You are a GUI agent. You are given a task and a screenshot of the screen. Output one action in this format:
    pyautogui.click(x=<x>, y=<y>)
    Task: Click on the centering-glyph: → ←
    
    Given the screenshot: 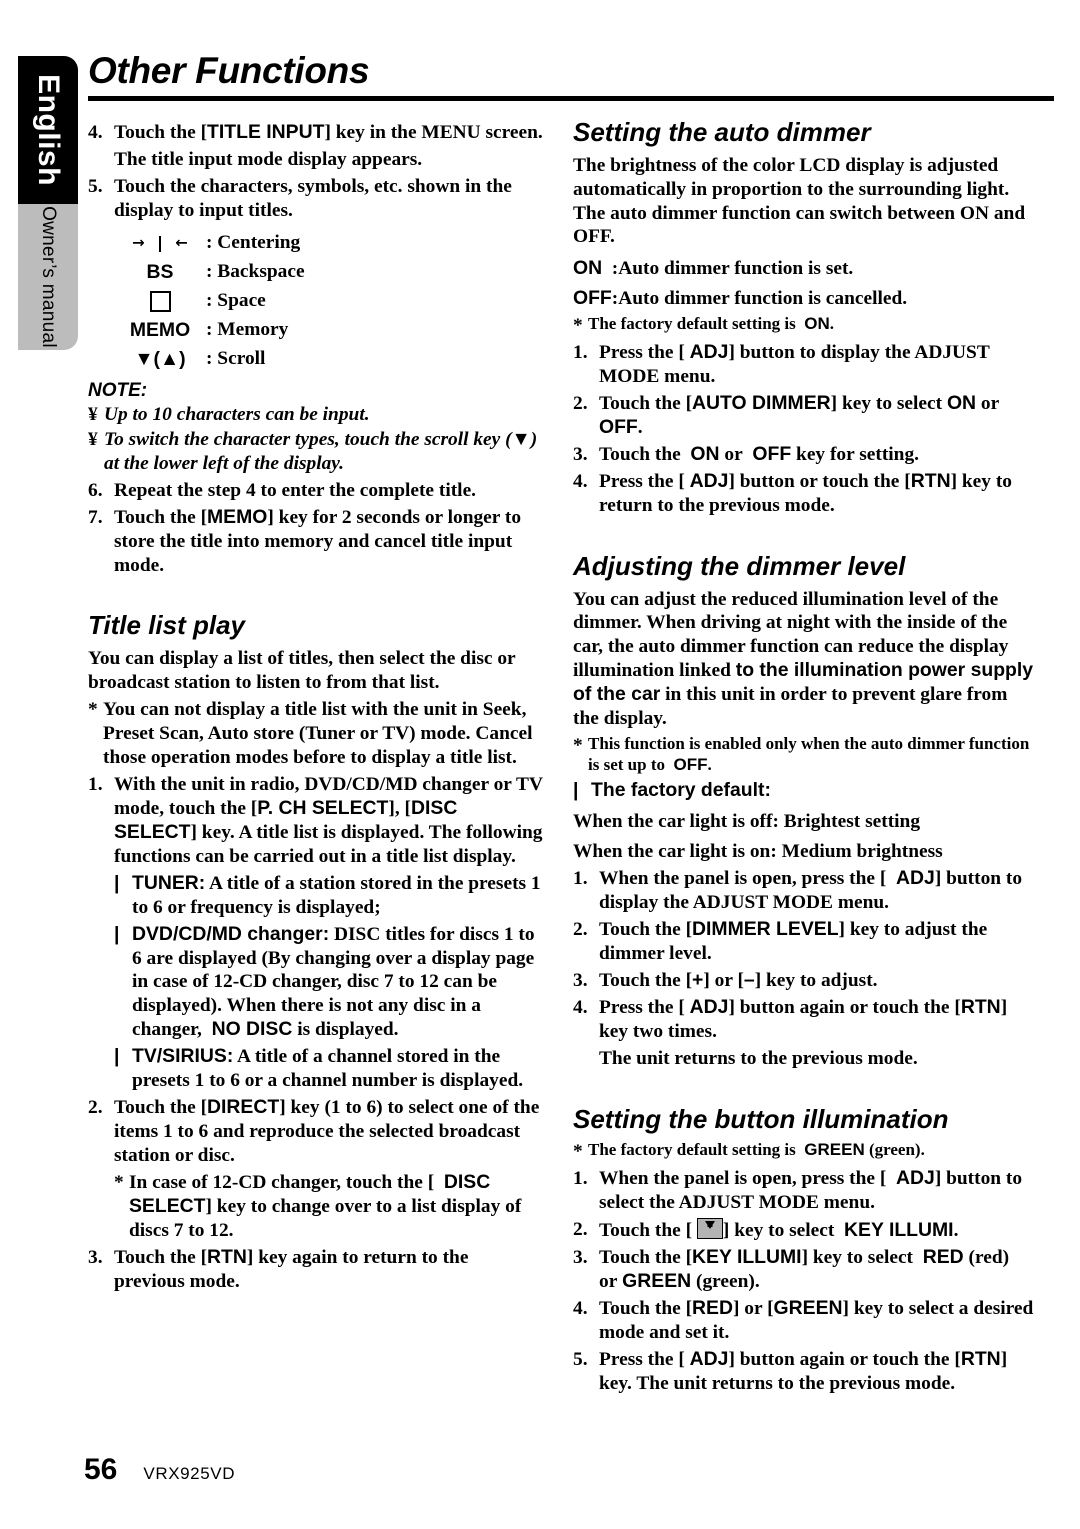 What is the action you would take?
    pyautogui.click(x=160, y=243)
    